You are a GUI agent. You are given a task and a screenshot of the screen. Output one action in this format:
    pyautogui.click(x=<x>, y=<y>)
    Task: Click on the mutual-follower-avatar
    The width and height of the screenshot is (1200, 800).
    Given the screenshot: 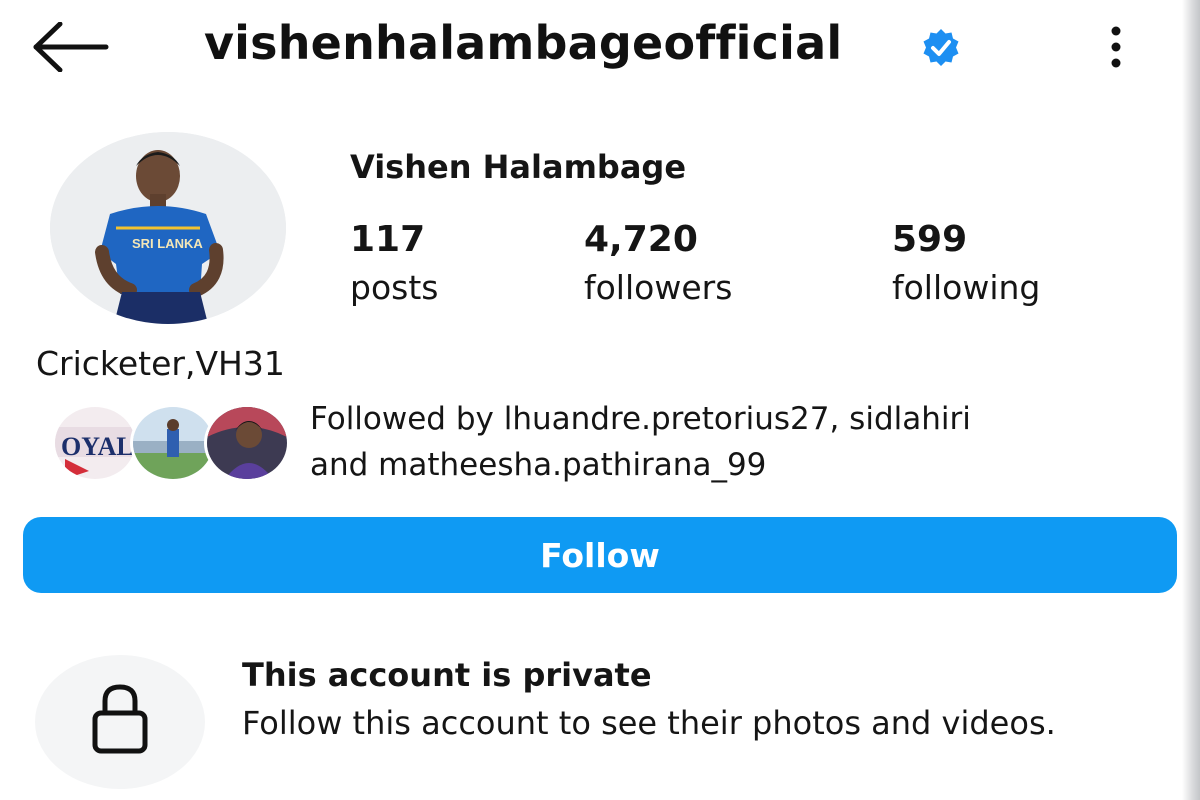 What is the action you would take?
    pyautogui.click(x=247, y=443)
    